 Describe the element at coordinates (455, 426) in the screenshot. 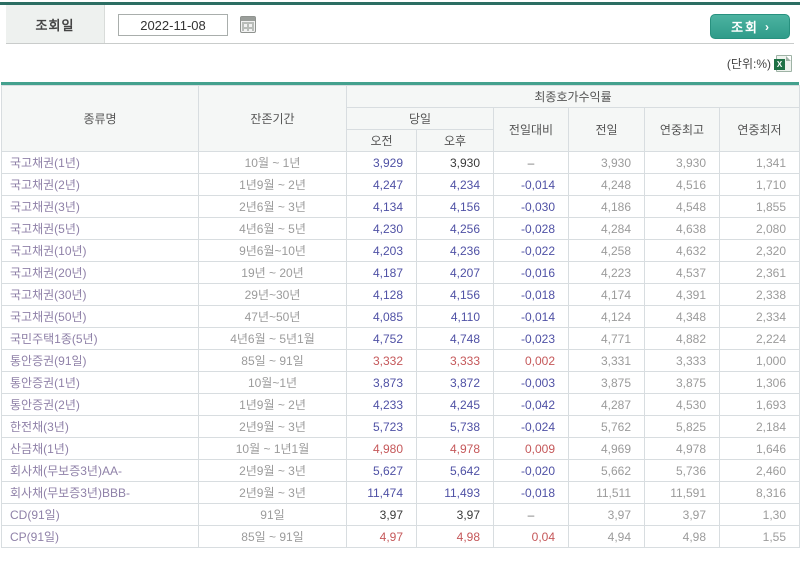

I see `pm-yield-cell: 5,738` at that location.